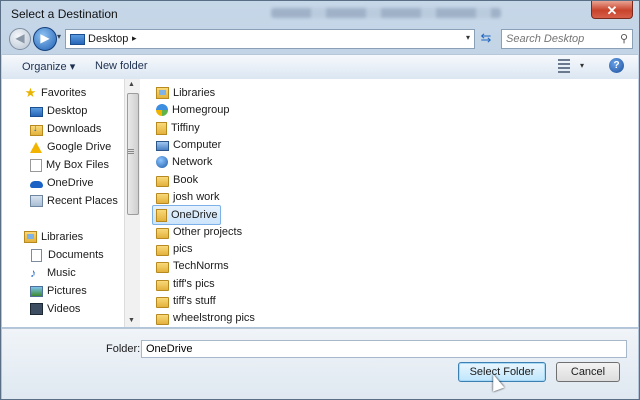 This screenshot has height=400, width=640. I want to click on nav-item-pictures: Pictures, so click(58, 291).